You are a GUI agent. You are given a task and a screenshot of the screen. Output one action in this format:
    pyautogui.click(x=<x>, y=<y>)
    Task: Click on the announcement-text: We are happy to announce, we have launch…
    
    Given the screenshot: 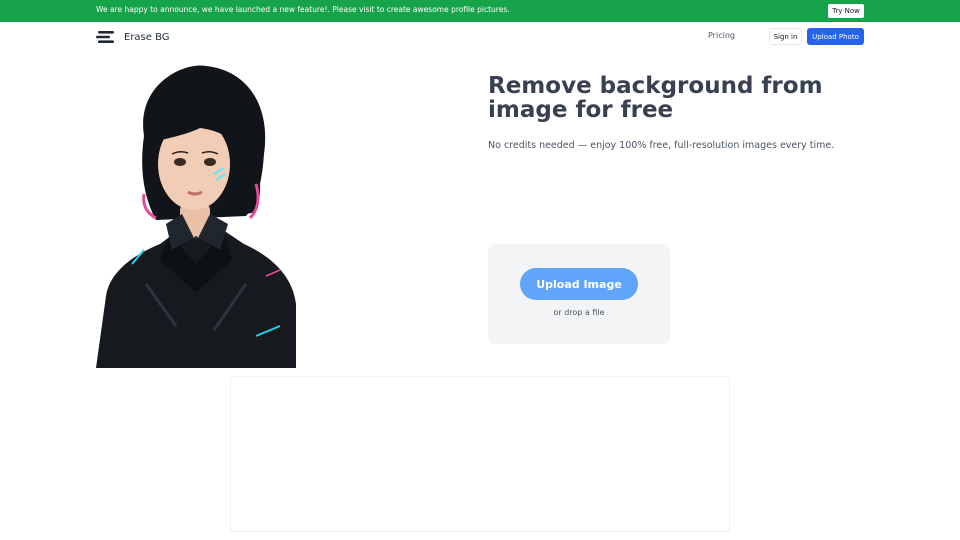 What is the action you would take?
    pyautogui.click(x=303, y=9)
    